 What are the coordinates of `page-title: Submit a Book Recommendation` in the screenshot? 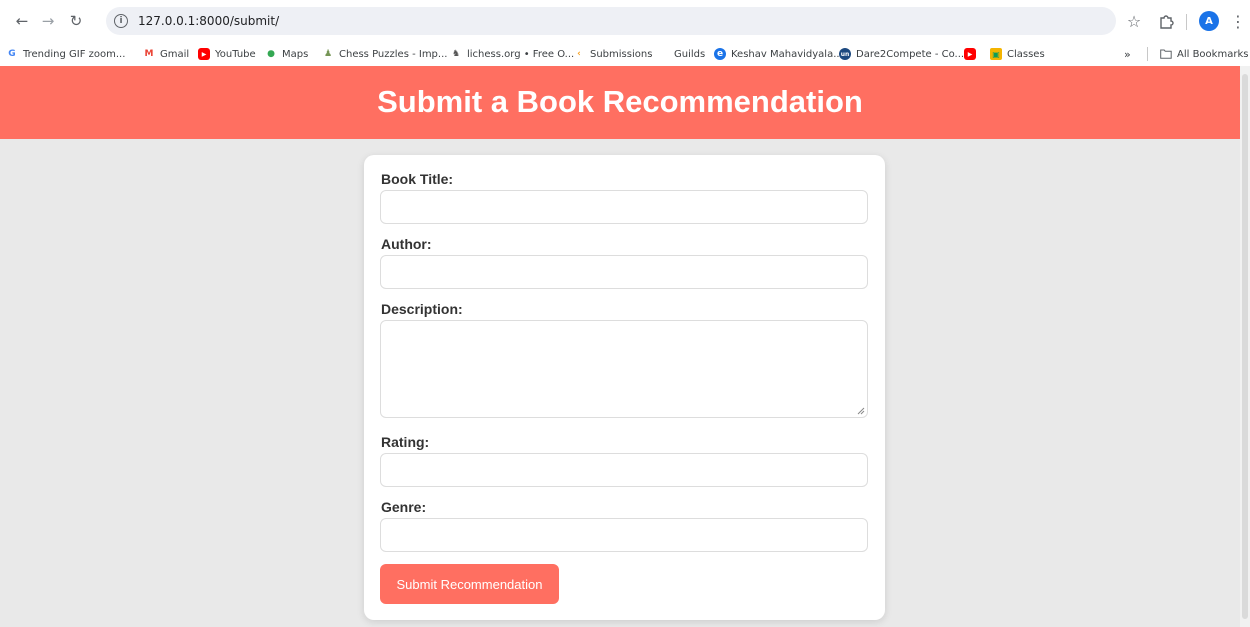 It's located at (620, 101).